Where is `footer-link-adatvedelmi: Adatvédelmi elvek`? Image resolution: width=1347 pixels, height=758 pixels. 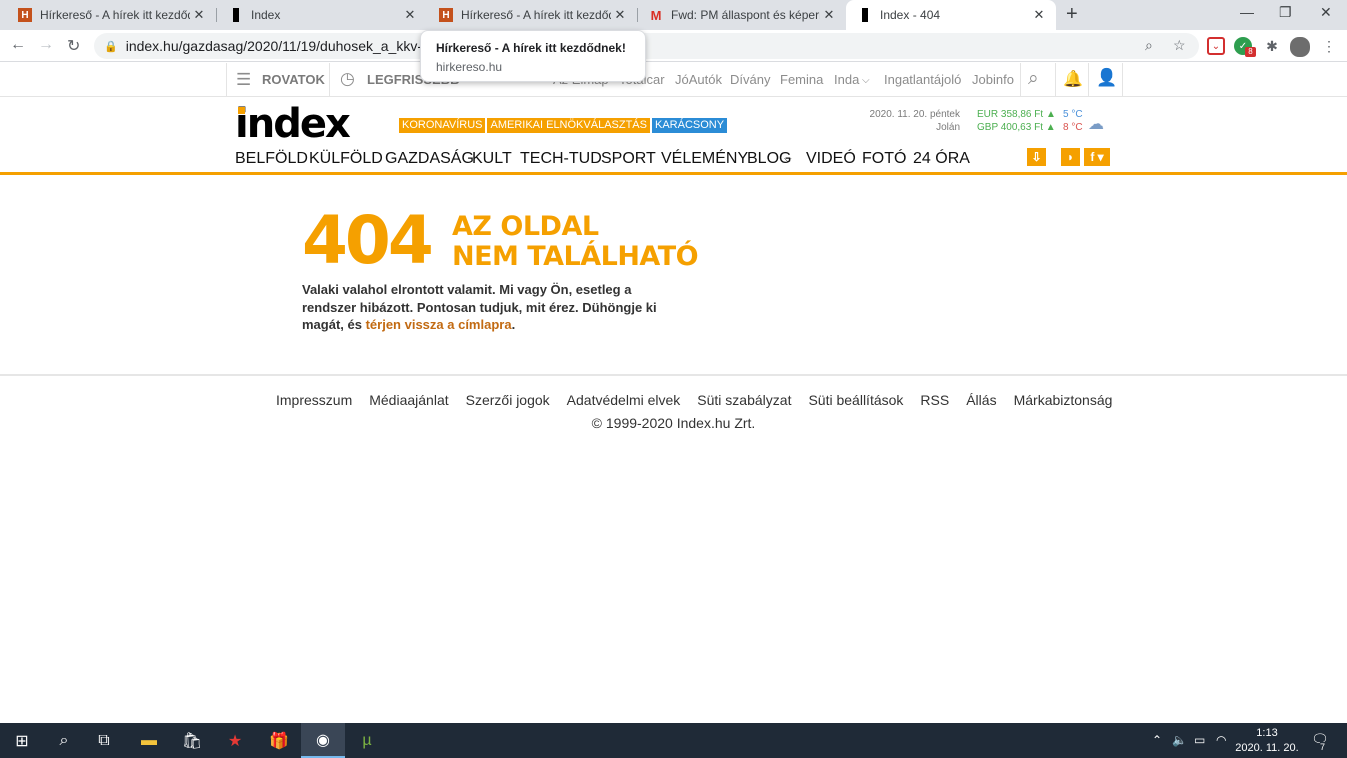 footer-link-adatvedelmi: Adatvédelmi elvek is located at coordinates (624, 400).